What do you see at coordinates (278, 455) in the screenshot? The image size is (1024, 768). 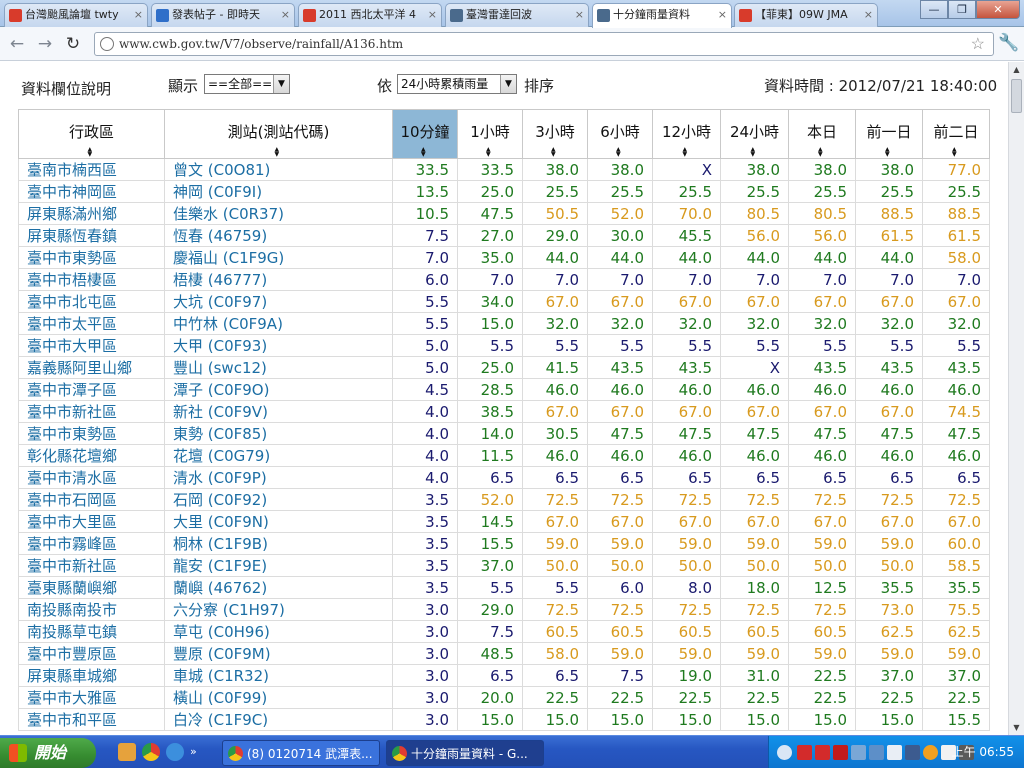 I see `station-cell: 花壇 (C0G79)` at bounding box center [278, 455].